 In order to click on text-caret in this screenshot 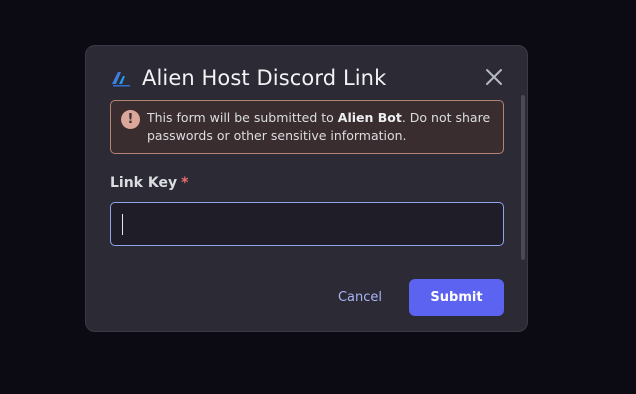, I will do `click(122, 224)`.